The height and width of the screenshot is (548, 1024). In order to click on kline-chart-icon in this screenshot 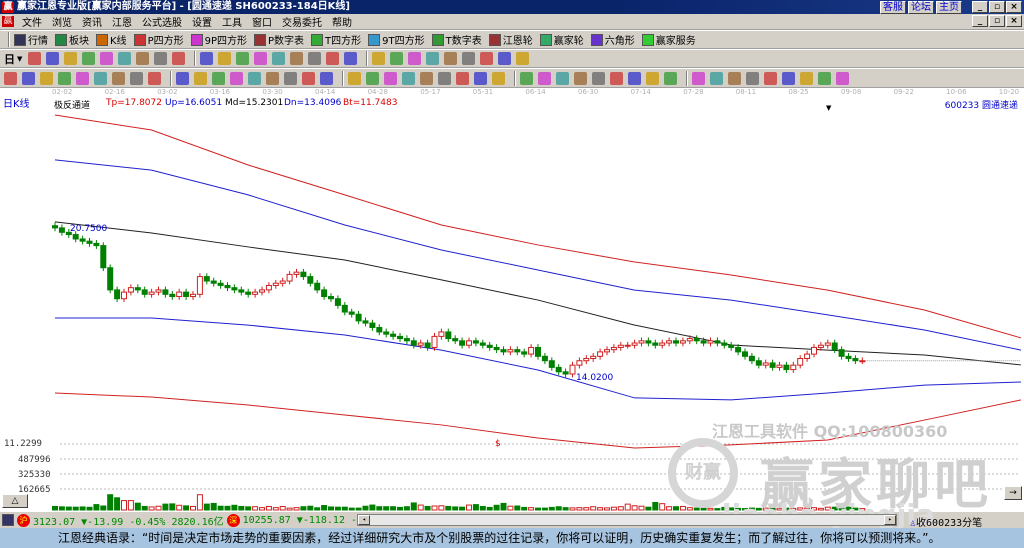, I will do `click(35, 58)`.